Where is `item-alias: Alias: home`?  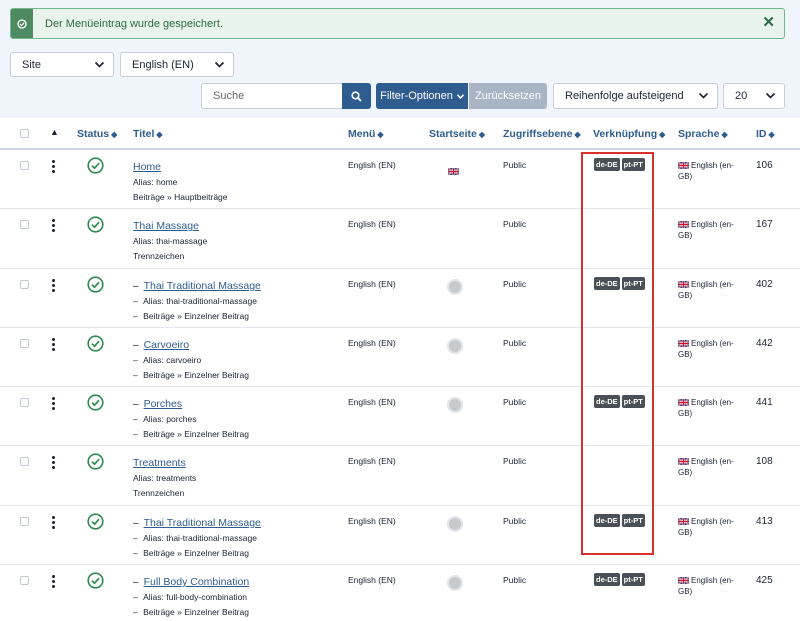
item-alias: Alias: home is located at coordinates (155, 182).